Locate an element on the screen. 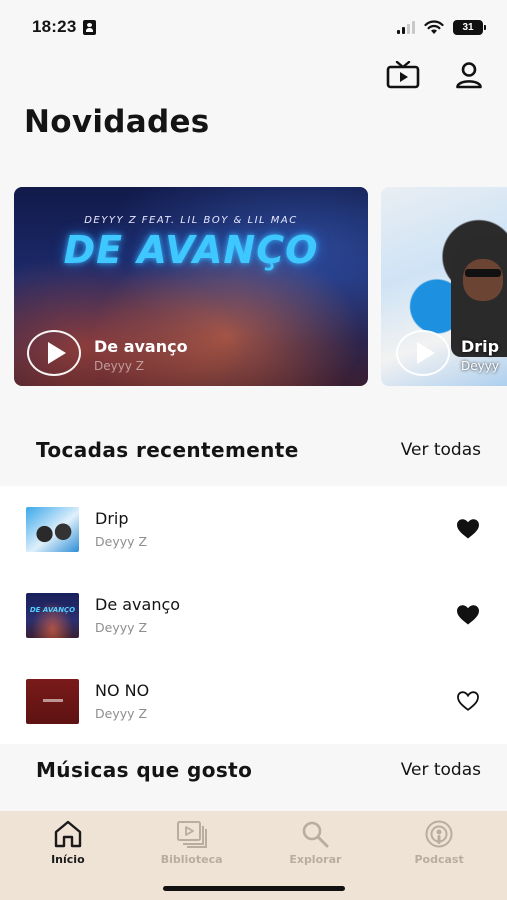  liked-section-header: Músicas que gosto Ver todas is located at coordinates (258, 770).